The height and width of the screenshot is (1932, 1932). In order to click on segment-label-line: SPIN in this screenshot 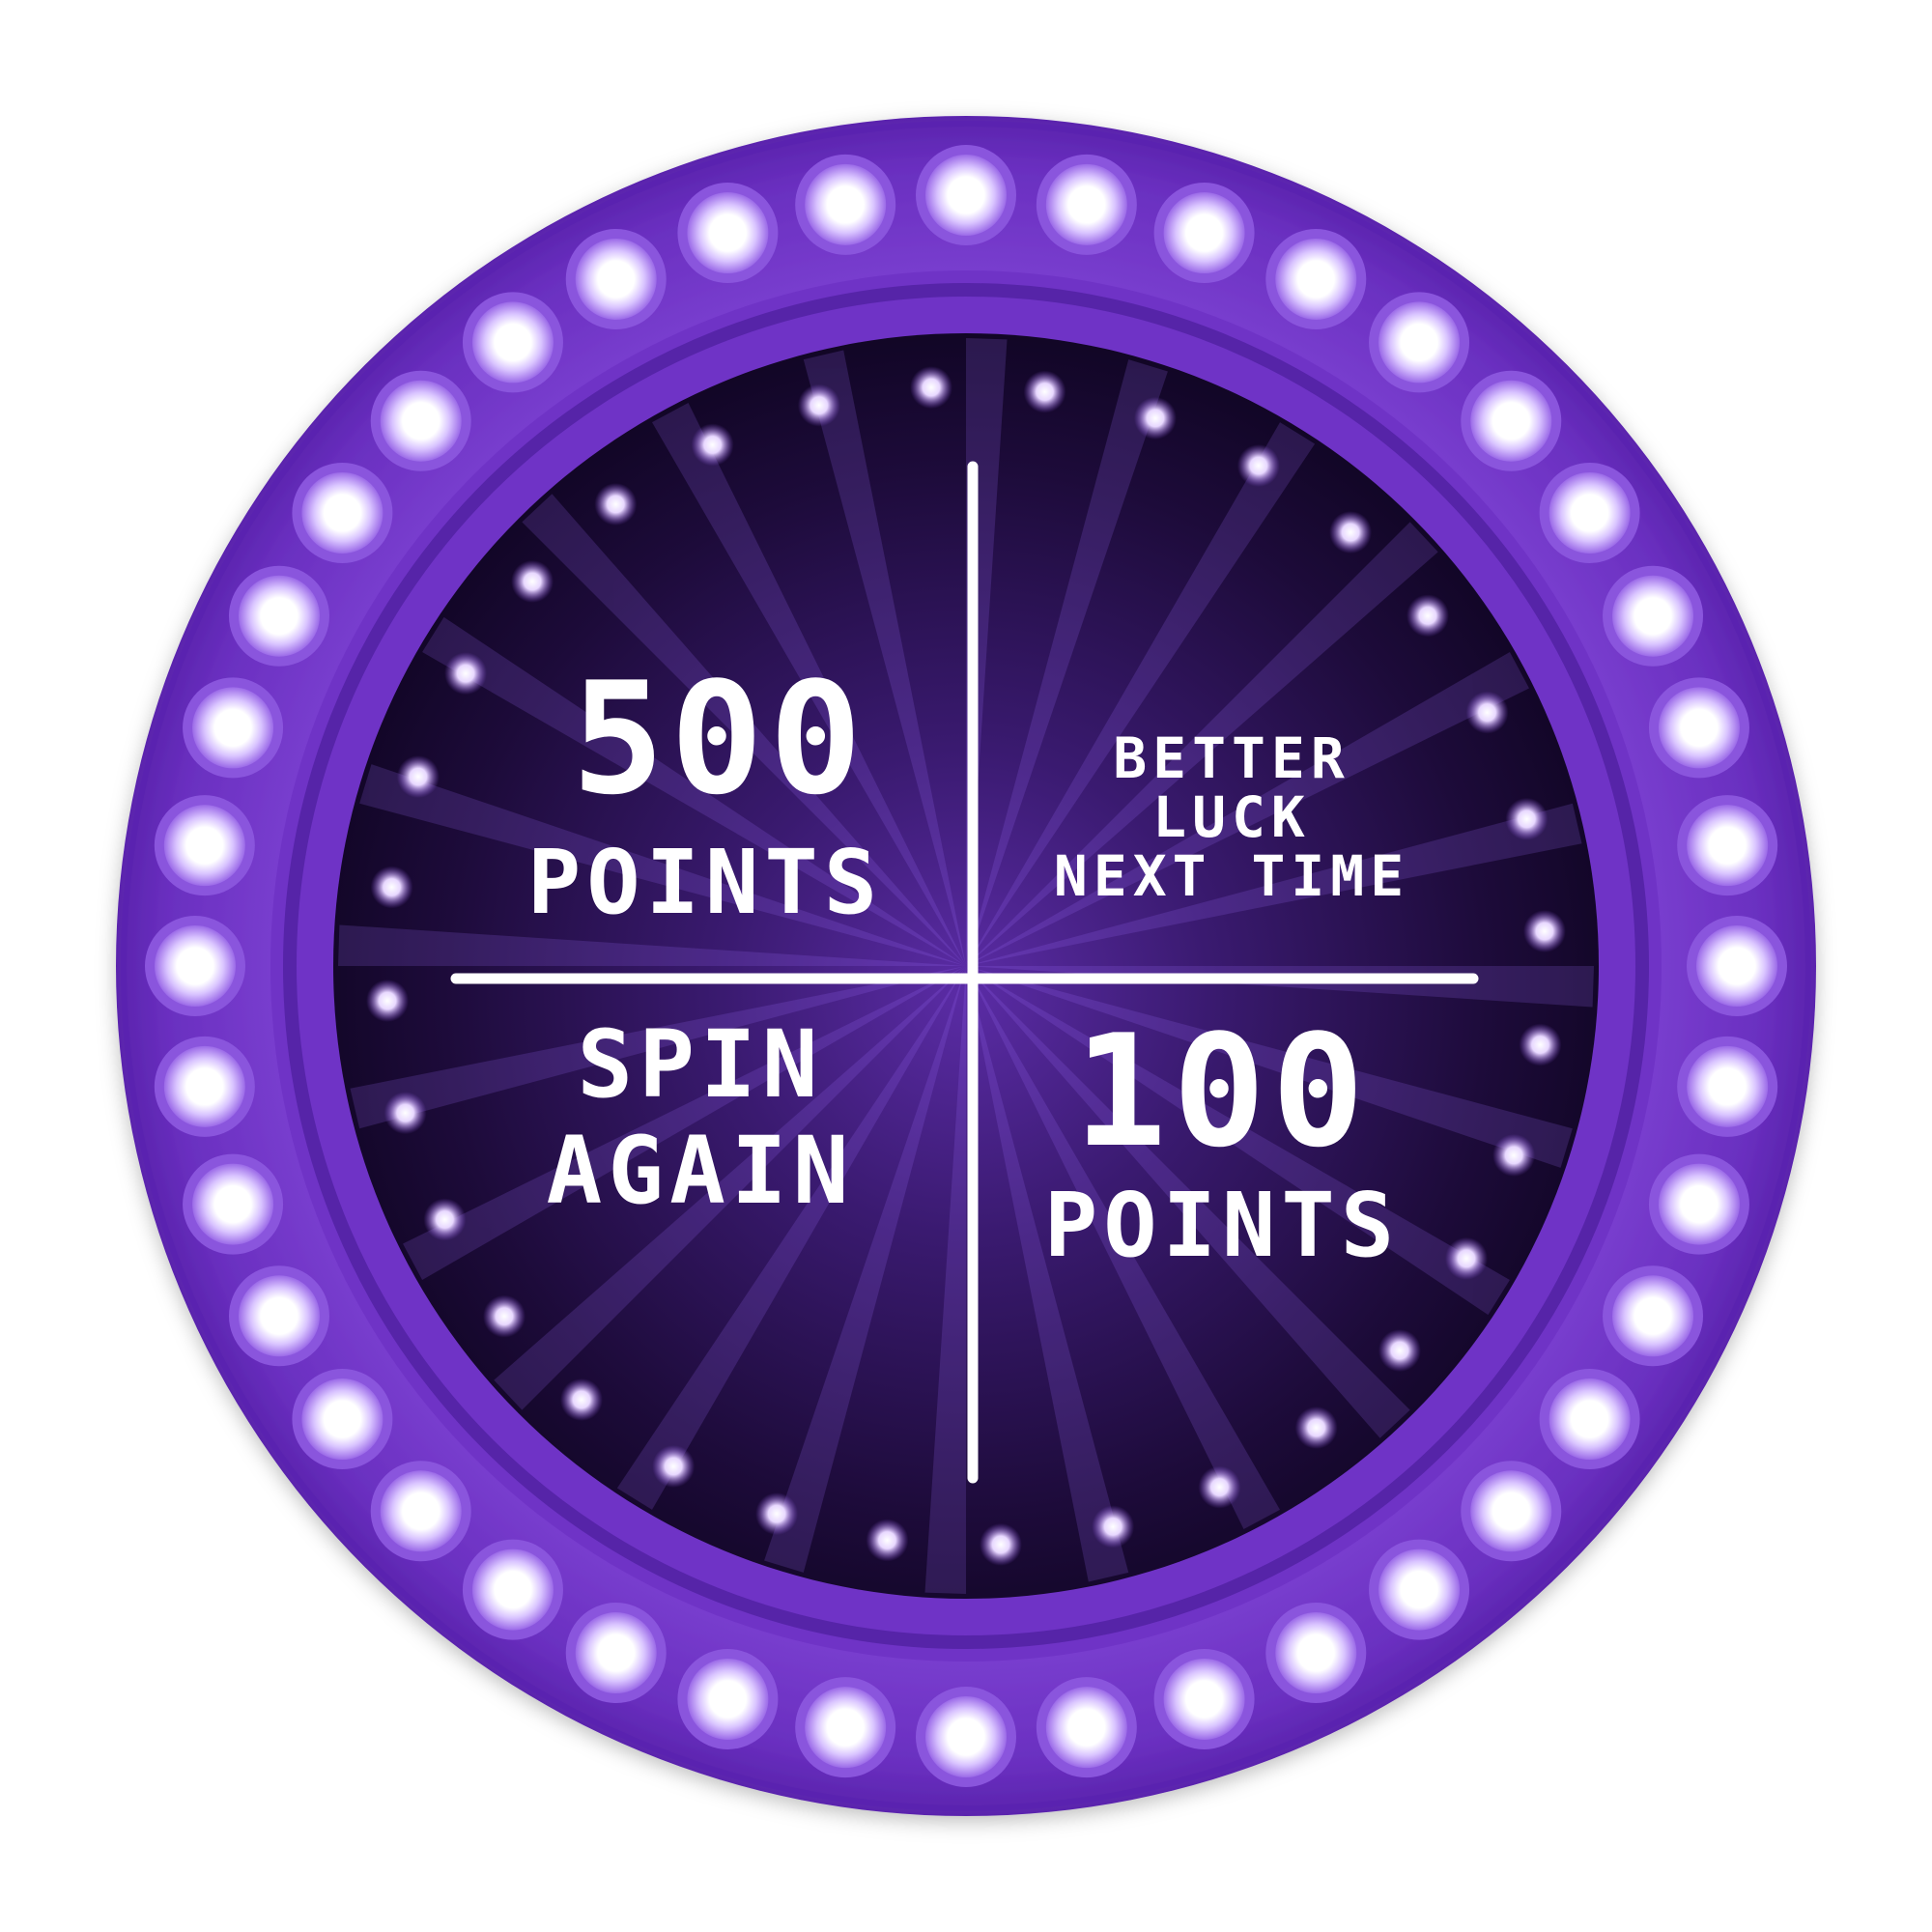, I will do `click(700, 1064)`.